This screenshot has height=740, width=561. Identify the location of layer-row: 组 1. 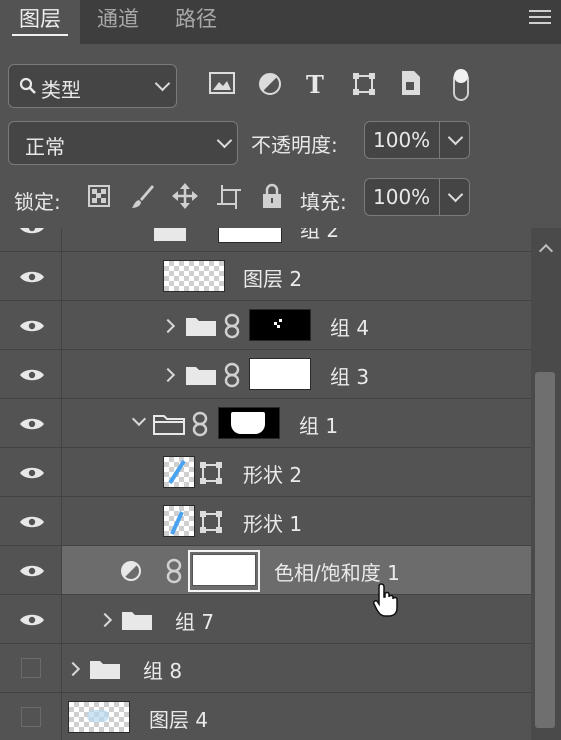
(265, 423).